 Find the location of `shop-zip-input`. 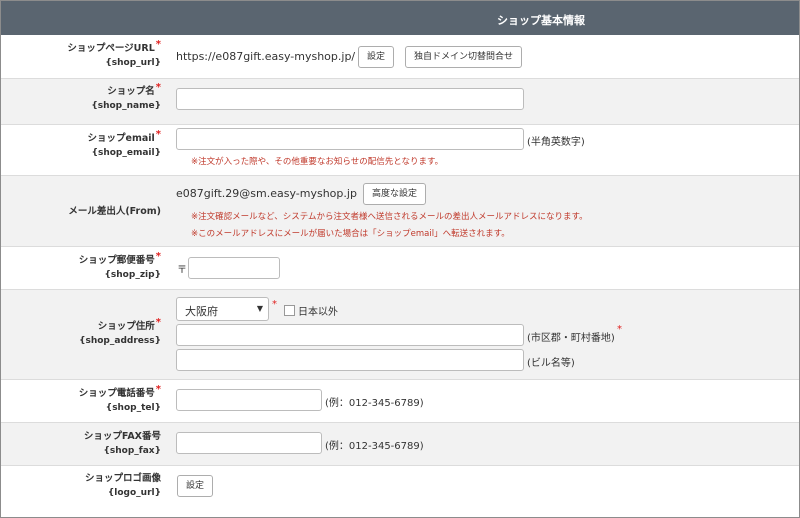

shop-zip-input is located at coordinates (234, 268).